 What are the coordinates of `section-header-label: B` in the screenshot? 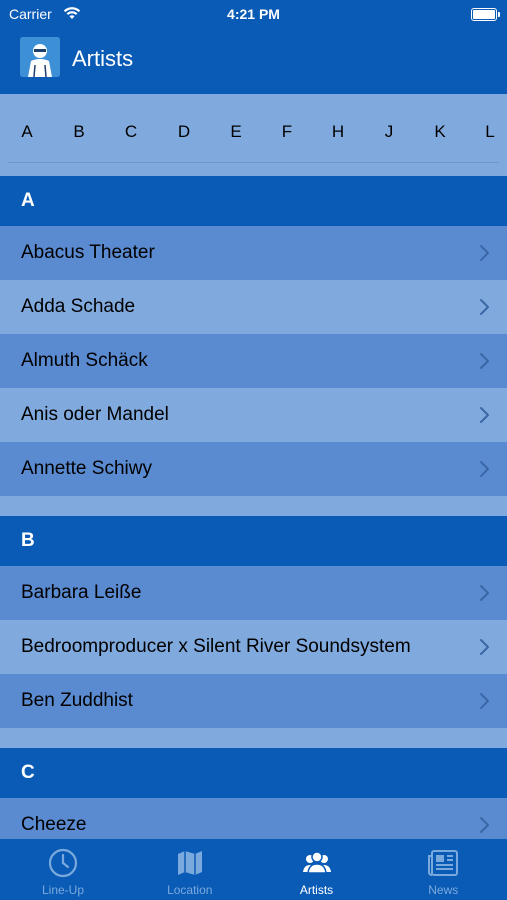 It's located at (28, 540).